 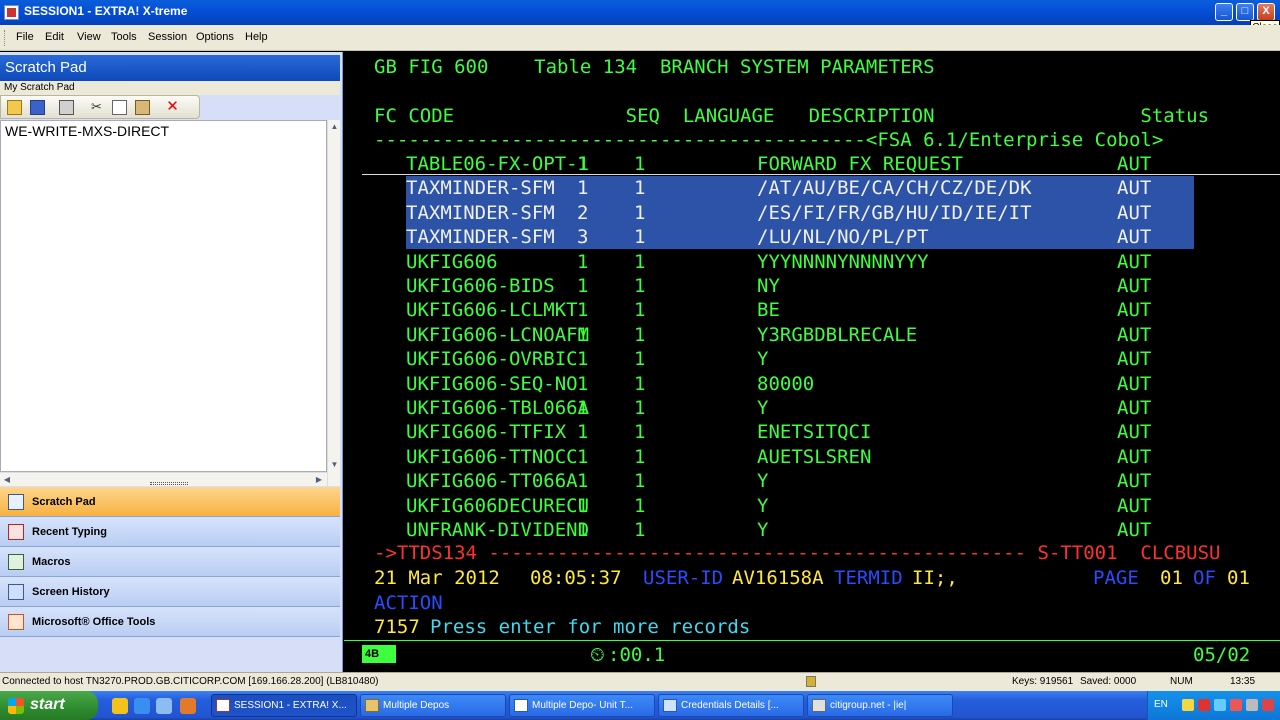 What do you see at coordinates (683, 578) in the screenshot?
I see `userid-label: USER-ID` at bounding box center [683, 578].